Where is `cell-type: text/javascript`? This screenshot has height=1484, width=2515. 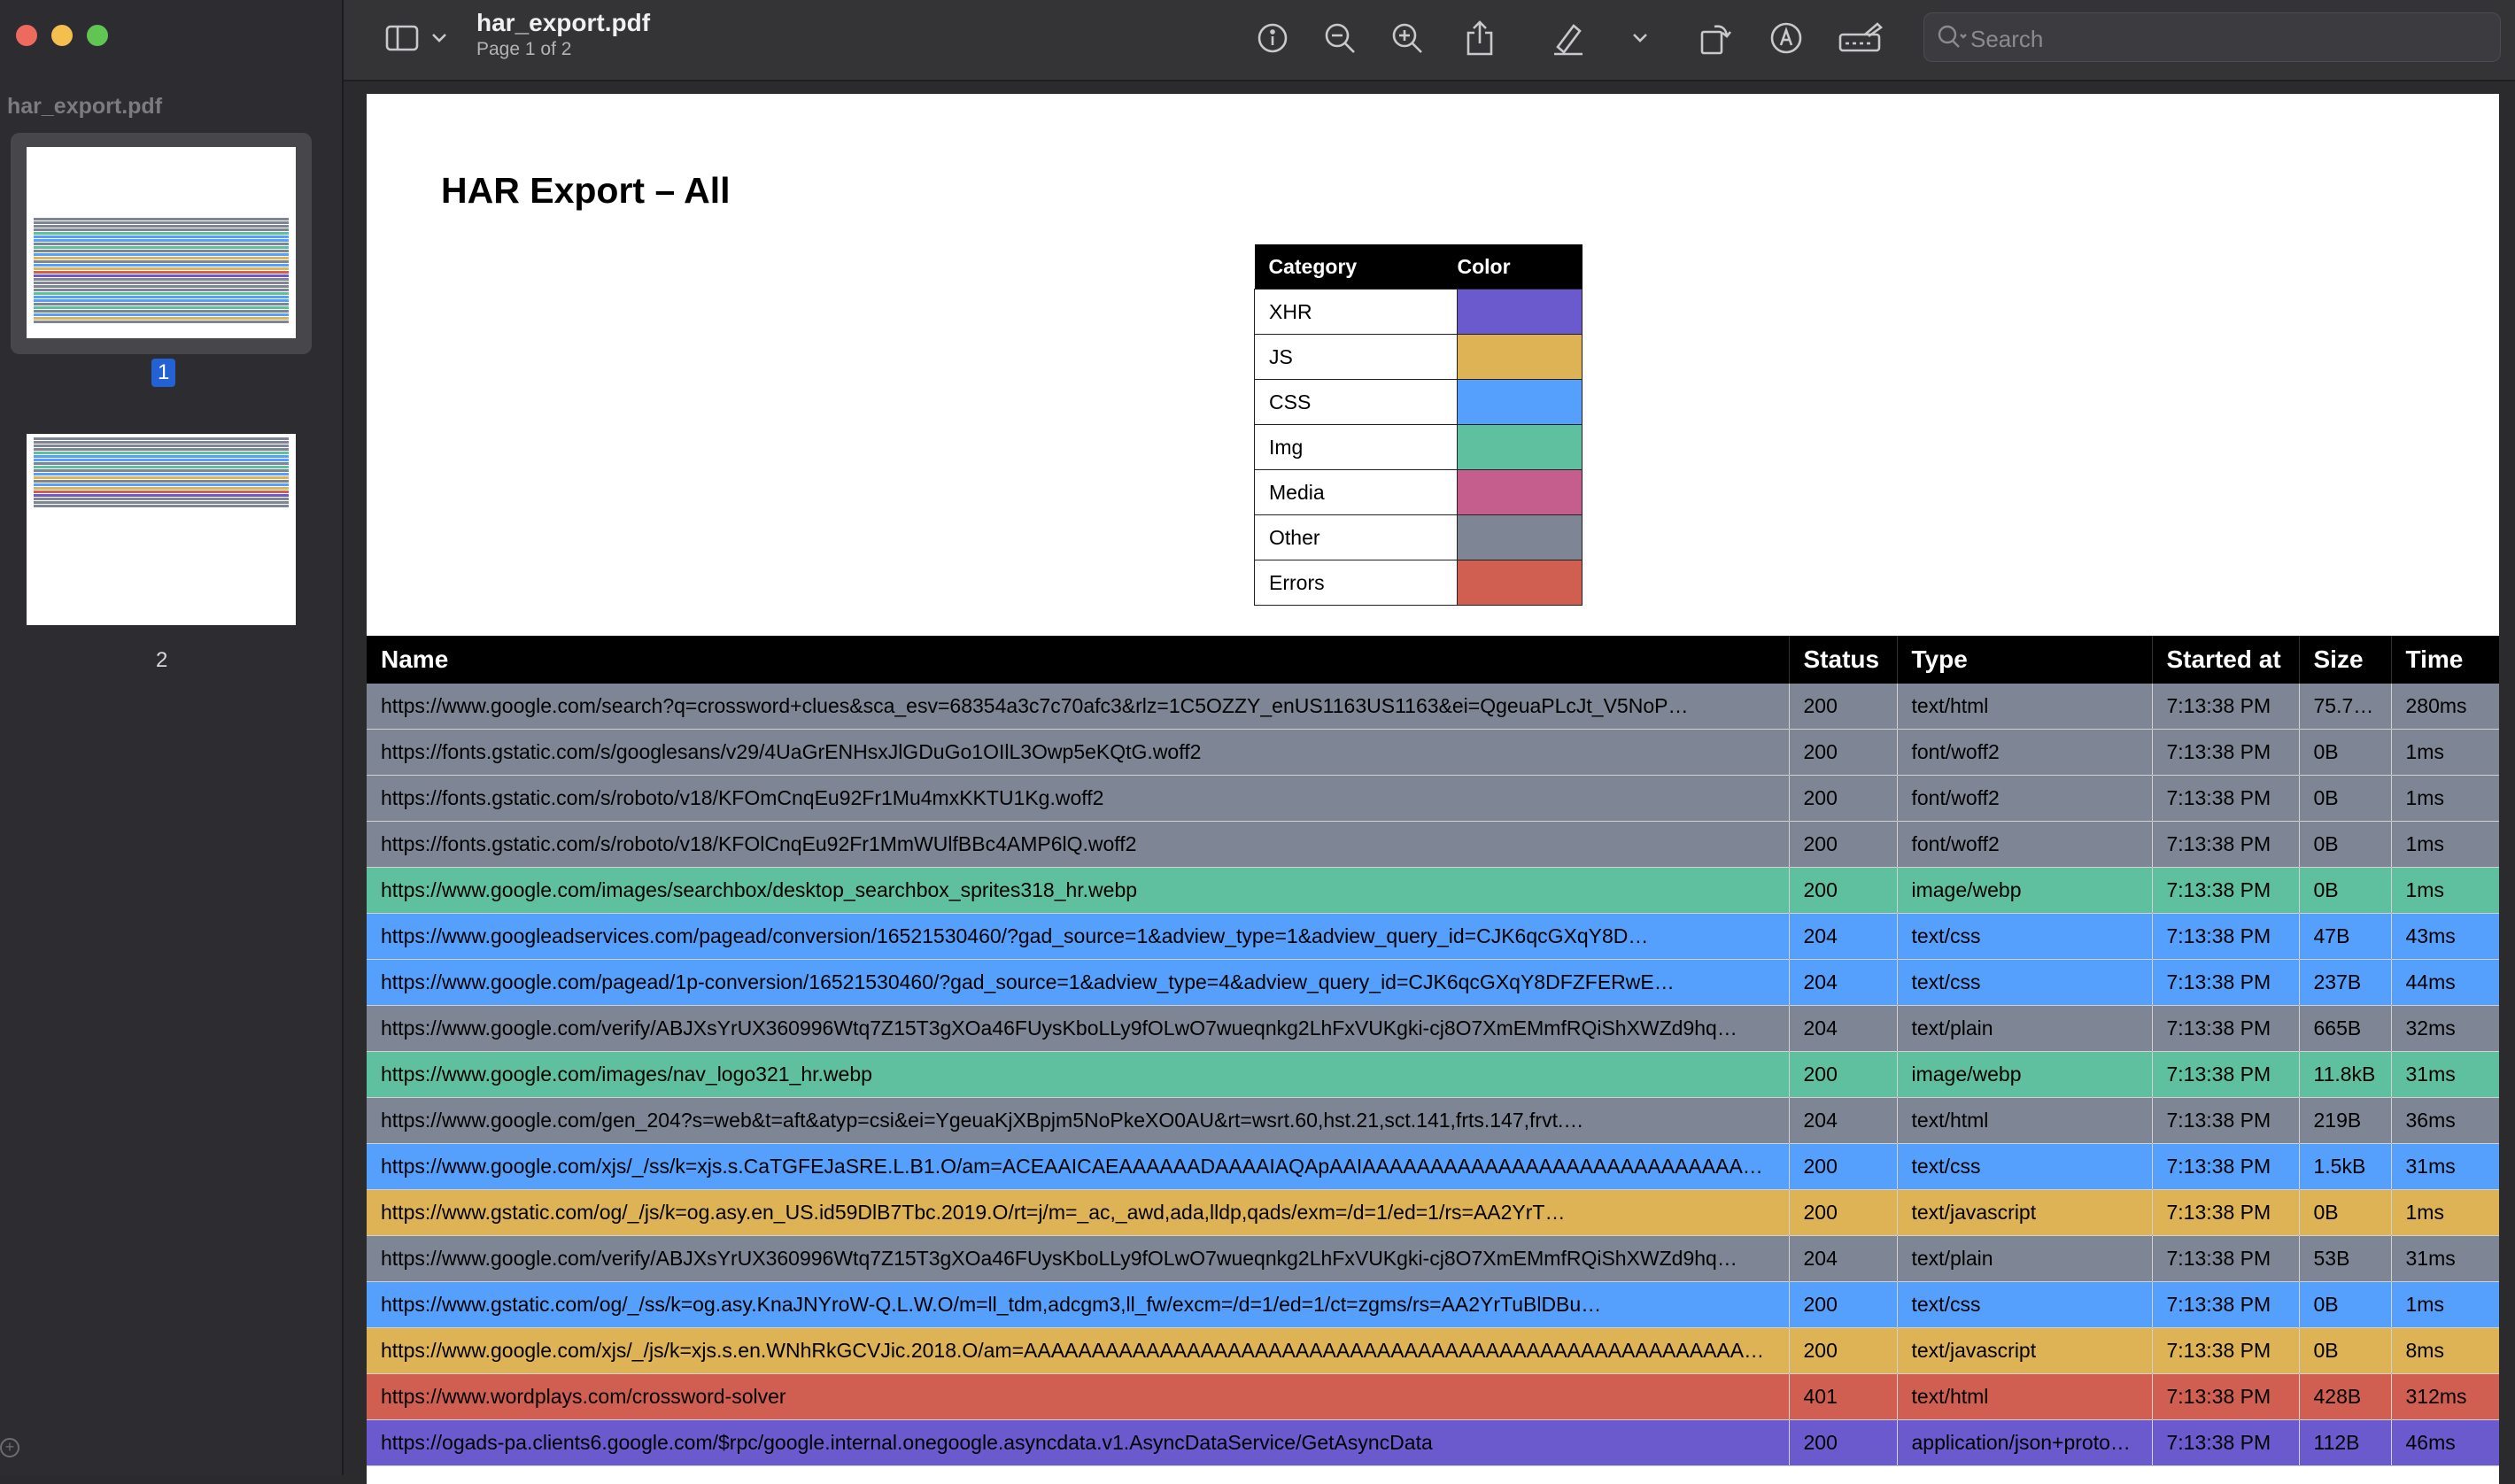 cell-type: text/javascript is located at coordinates (2025, 1212).